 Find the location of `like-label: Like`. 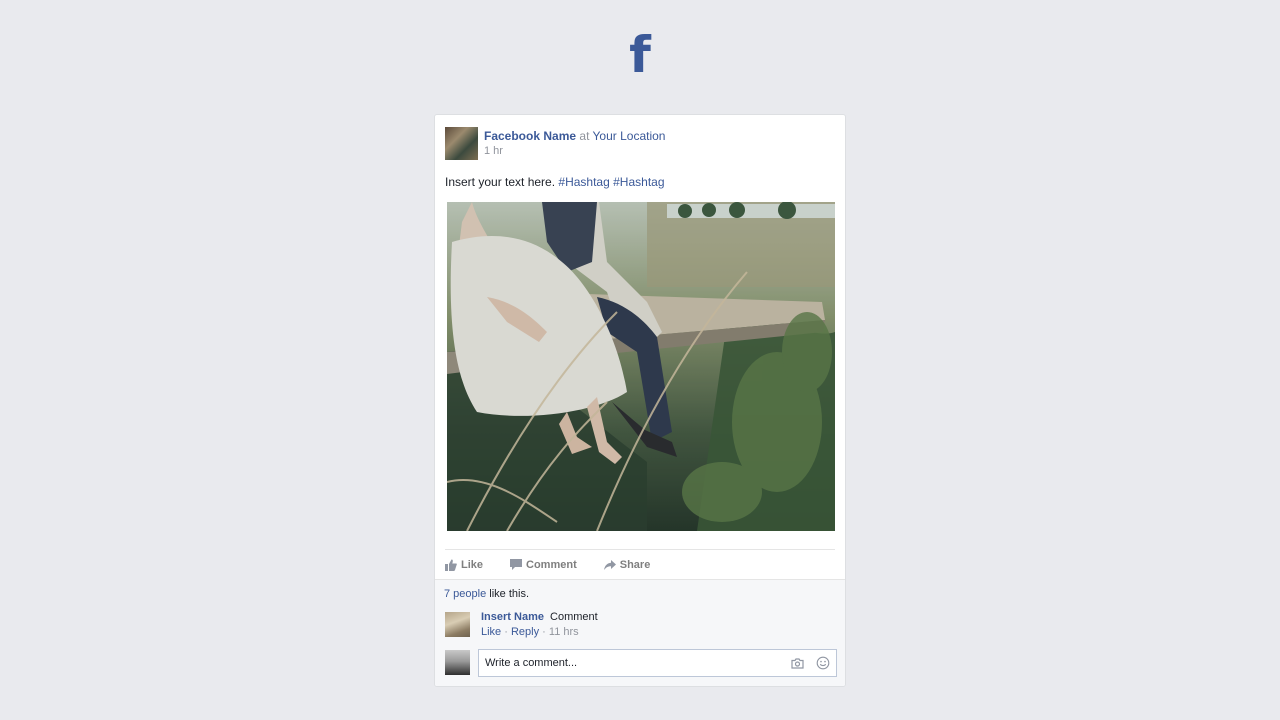

like-label: Like is located at coordinates (472, 565).